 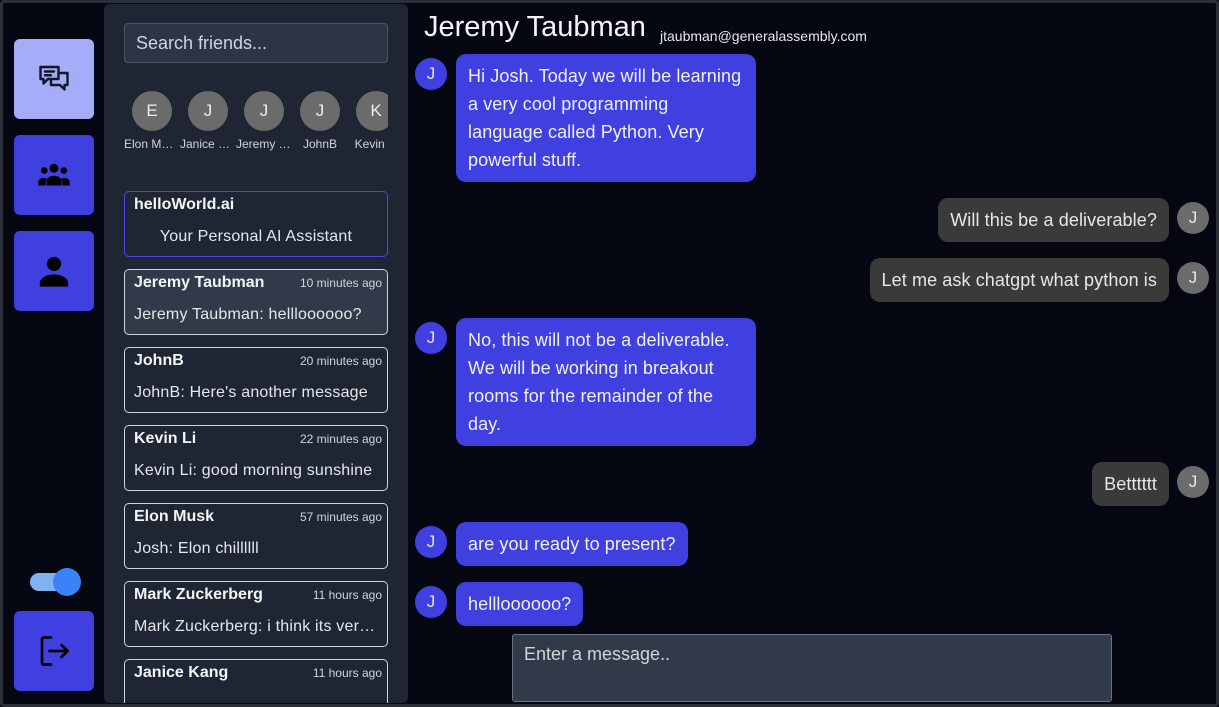 What do you see at coordinates (599, 340) in the screenshot?
I see `message-line: No, this will not be a deliverable.` at bounding box center [599, 340].